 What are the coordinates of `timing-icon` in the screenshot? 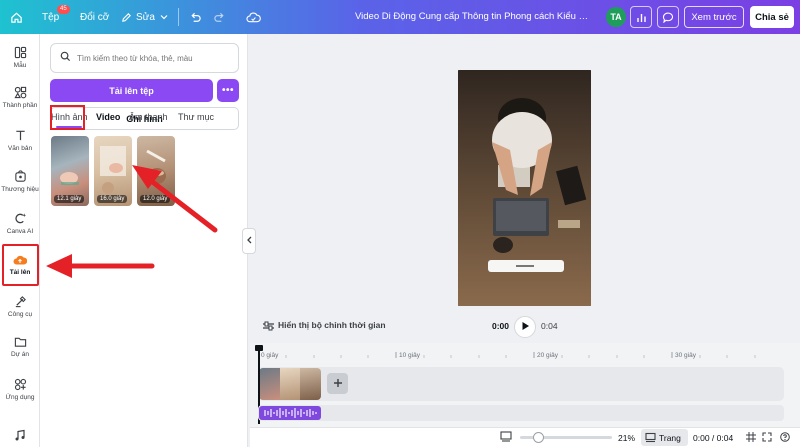 It's located at (268, 327).